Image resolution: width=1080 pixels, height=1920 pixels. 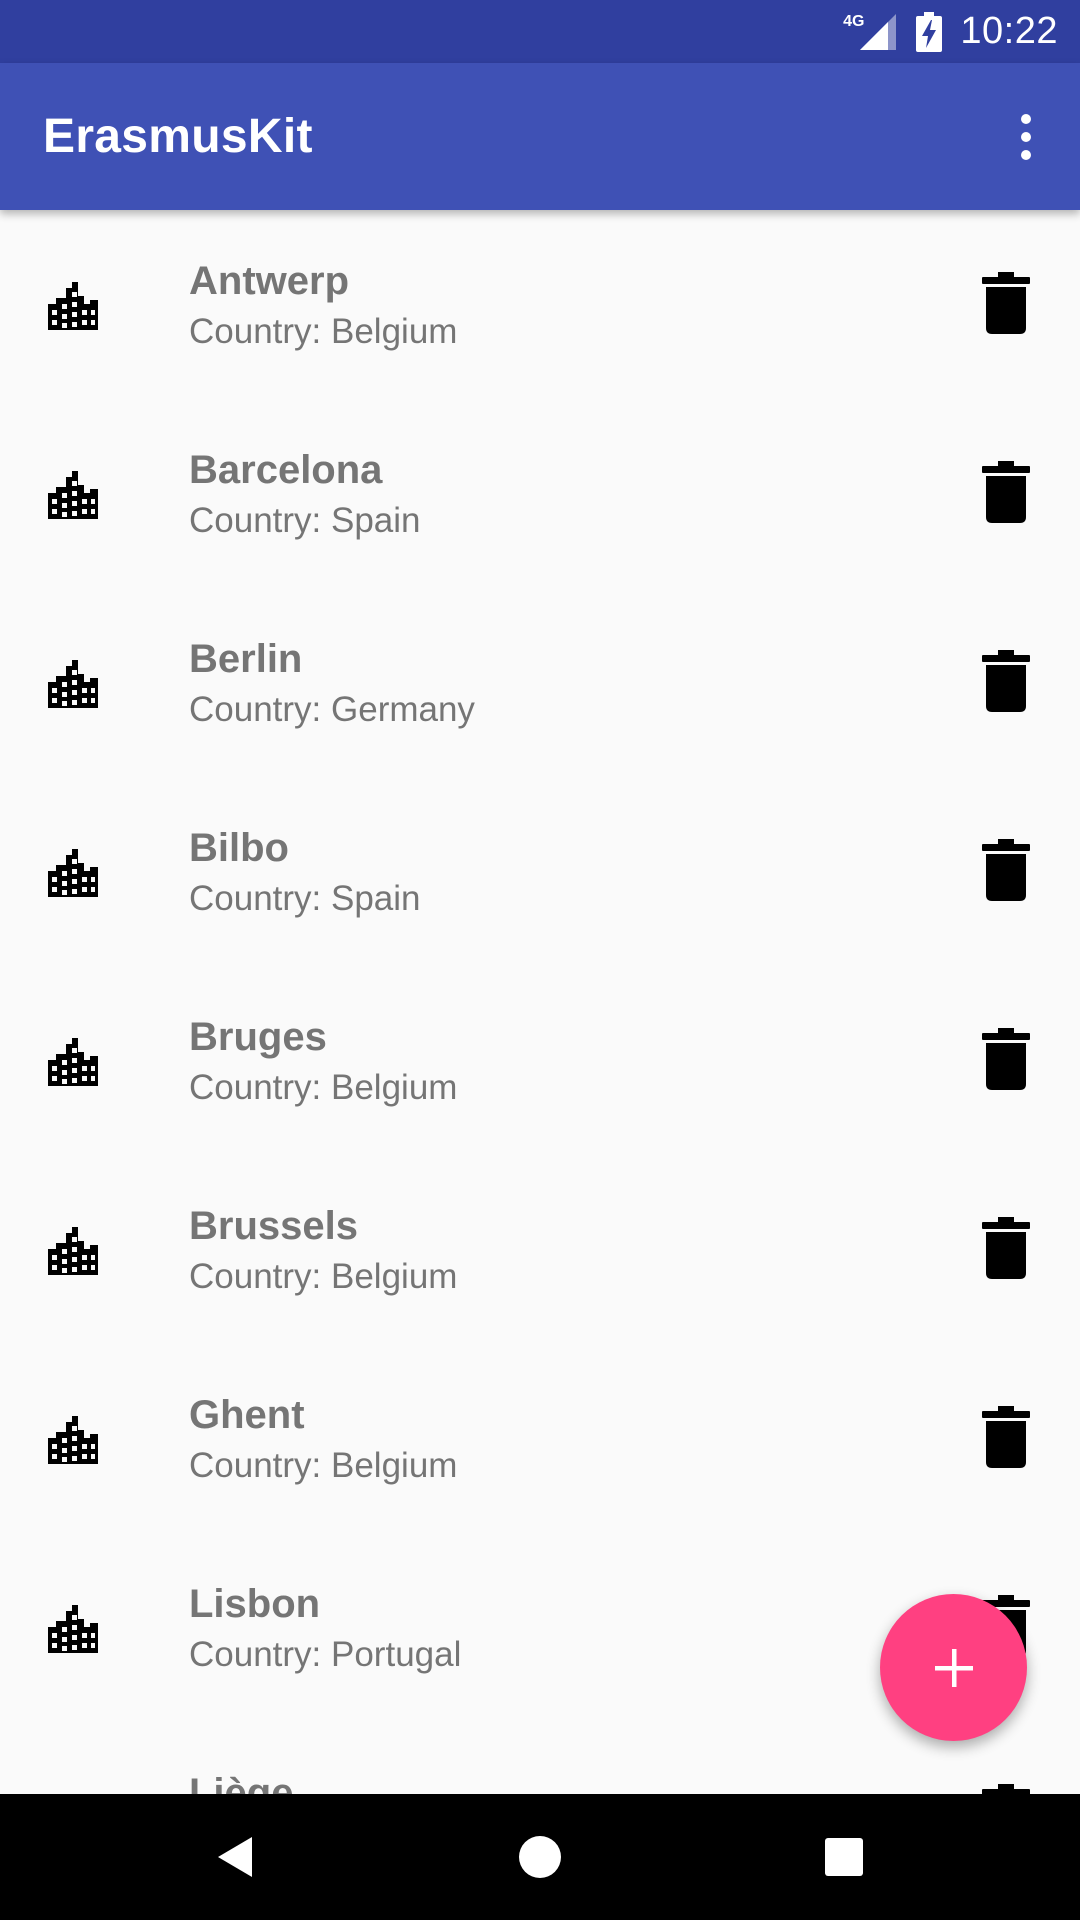 I want to click on network-indicator: 4G, so click(x=870, y=32).